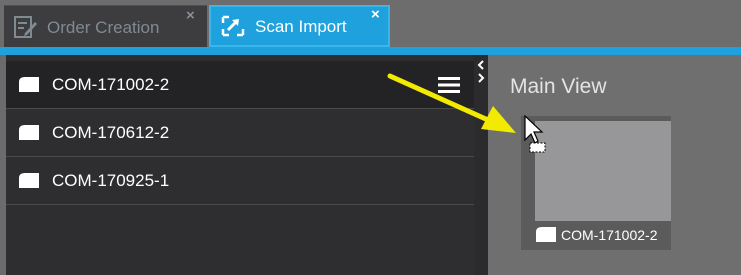  What do you see at coordinates (240, 85) in the screenshot?
I see `list-item: COM-171002-2` at bounding box center [240, 85].